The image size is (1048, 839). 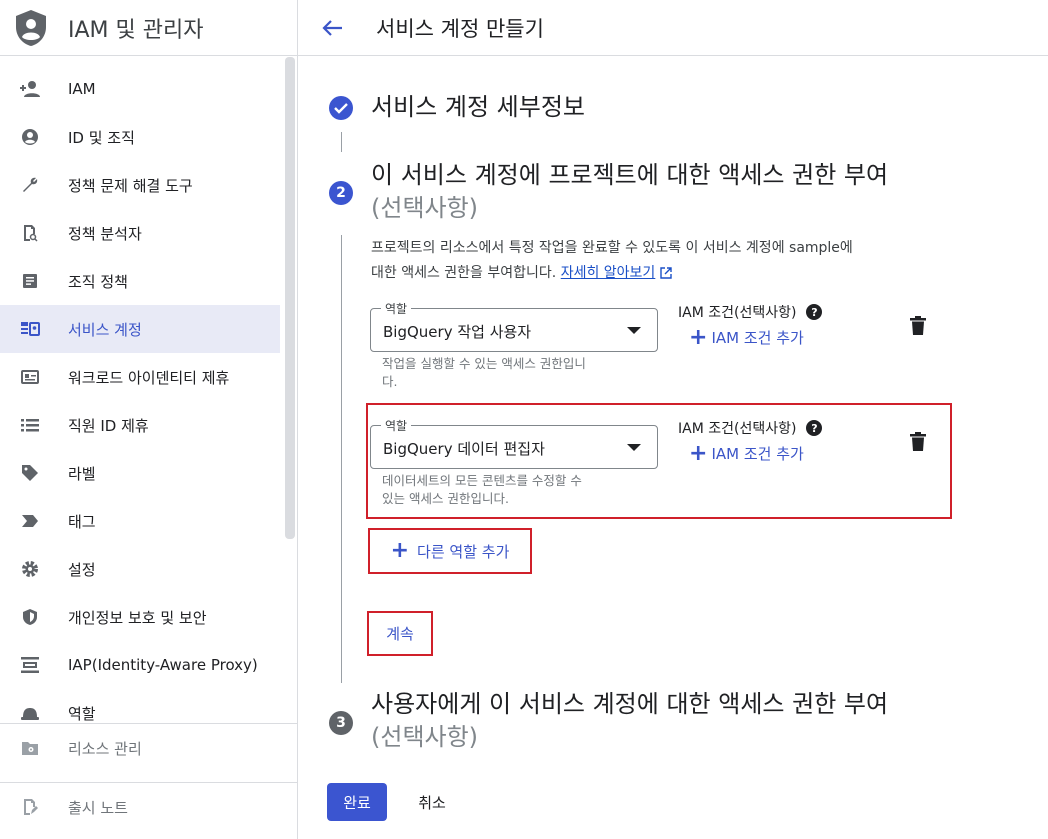 What do you see at coordinates (30, 185) in the screenshot?
I see `wrench-icon` at bounding box center [30, 185].